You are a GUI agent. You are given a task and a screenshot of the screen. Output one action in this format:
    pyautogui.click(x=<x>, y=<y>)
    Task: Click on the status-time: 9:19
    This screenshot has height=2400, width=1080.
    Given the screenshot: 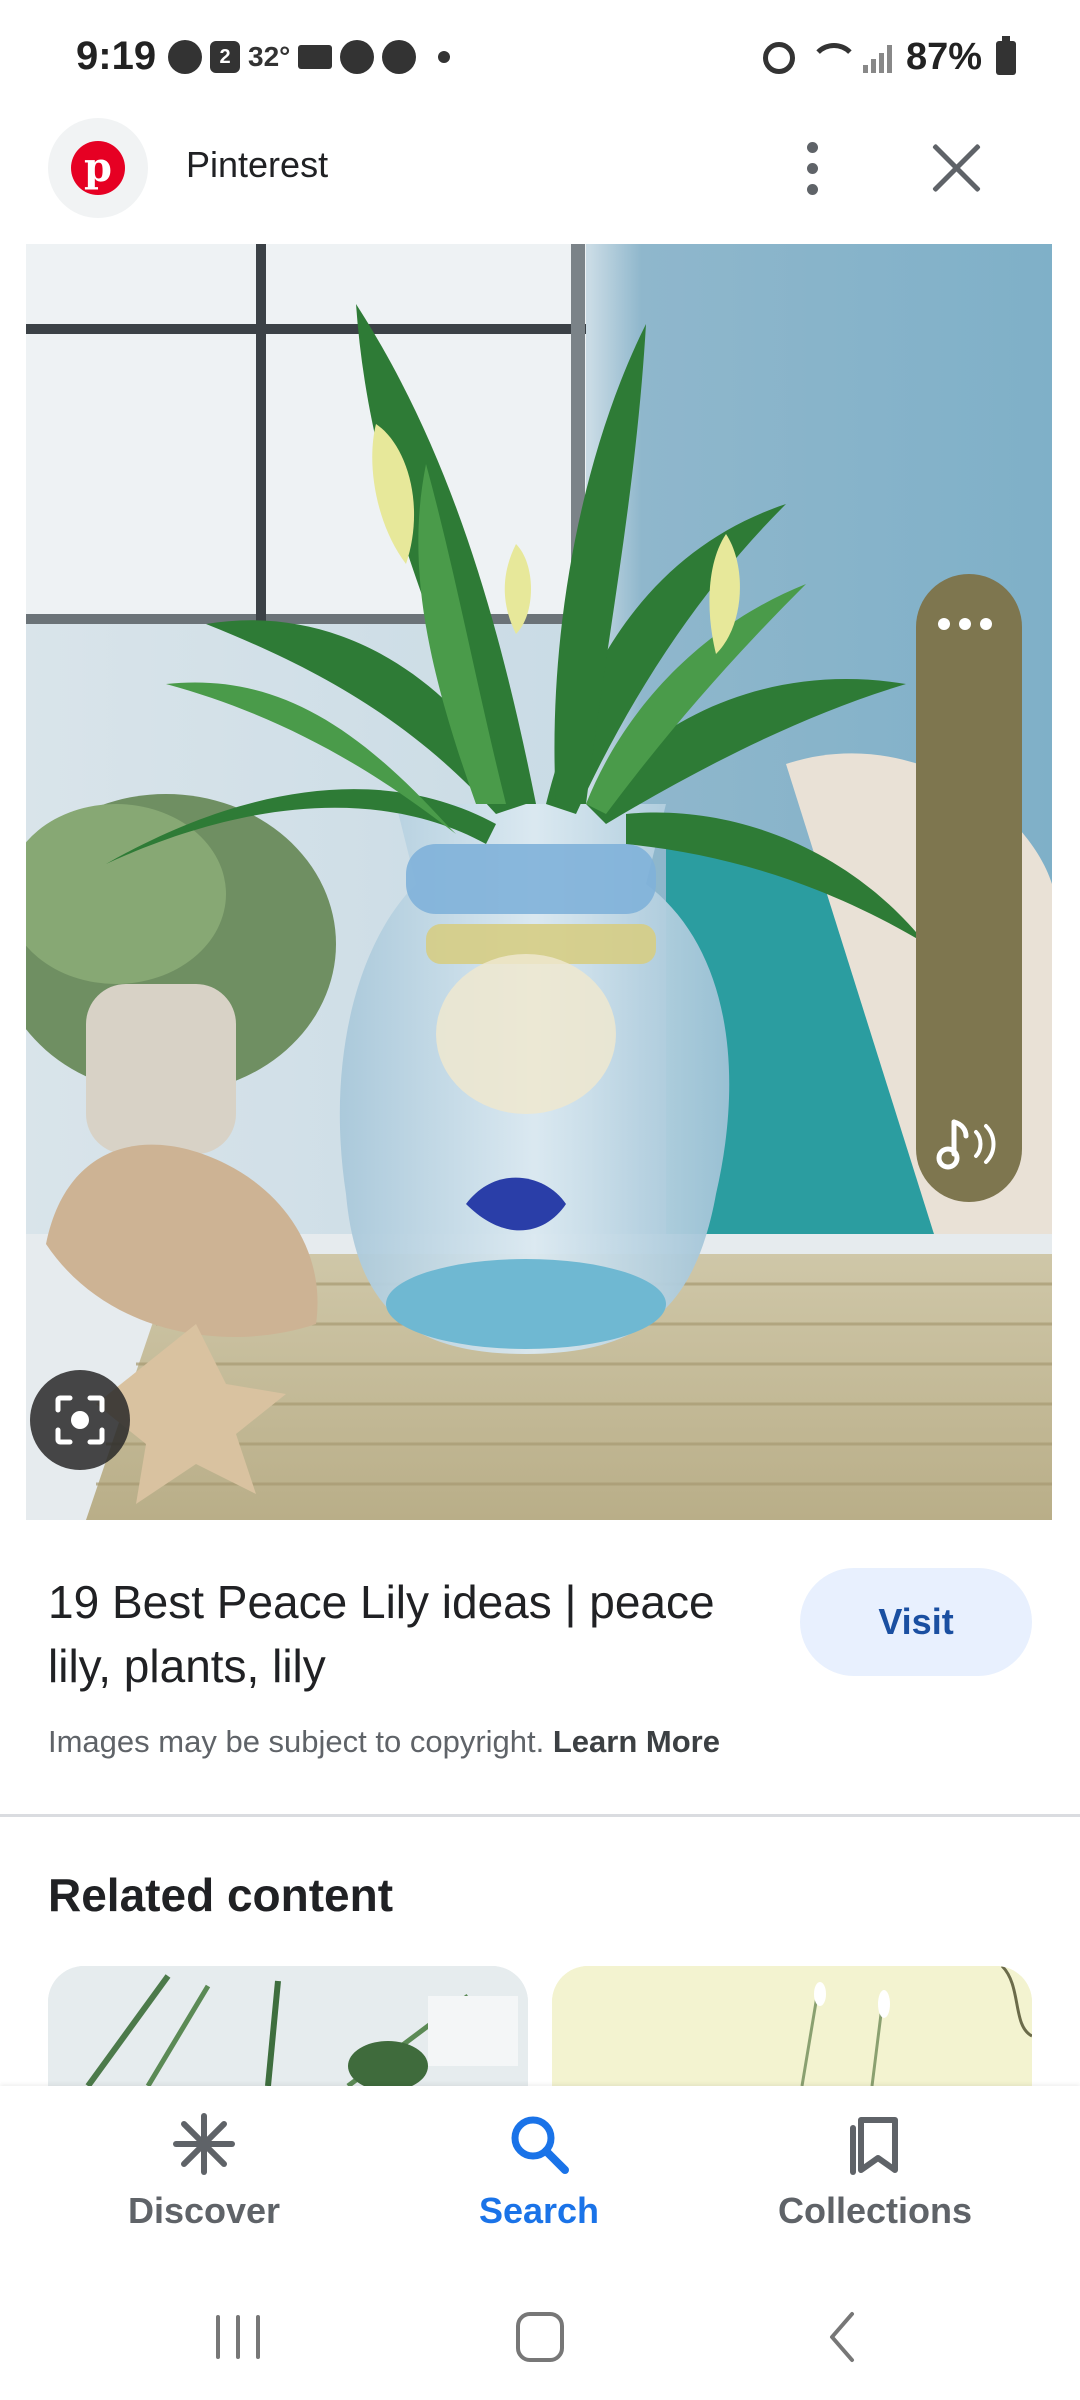 What is the action you would take?
    pyautogui.click(x=116, y=56)
    